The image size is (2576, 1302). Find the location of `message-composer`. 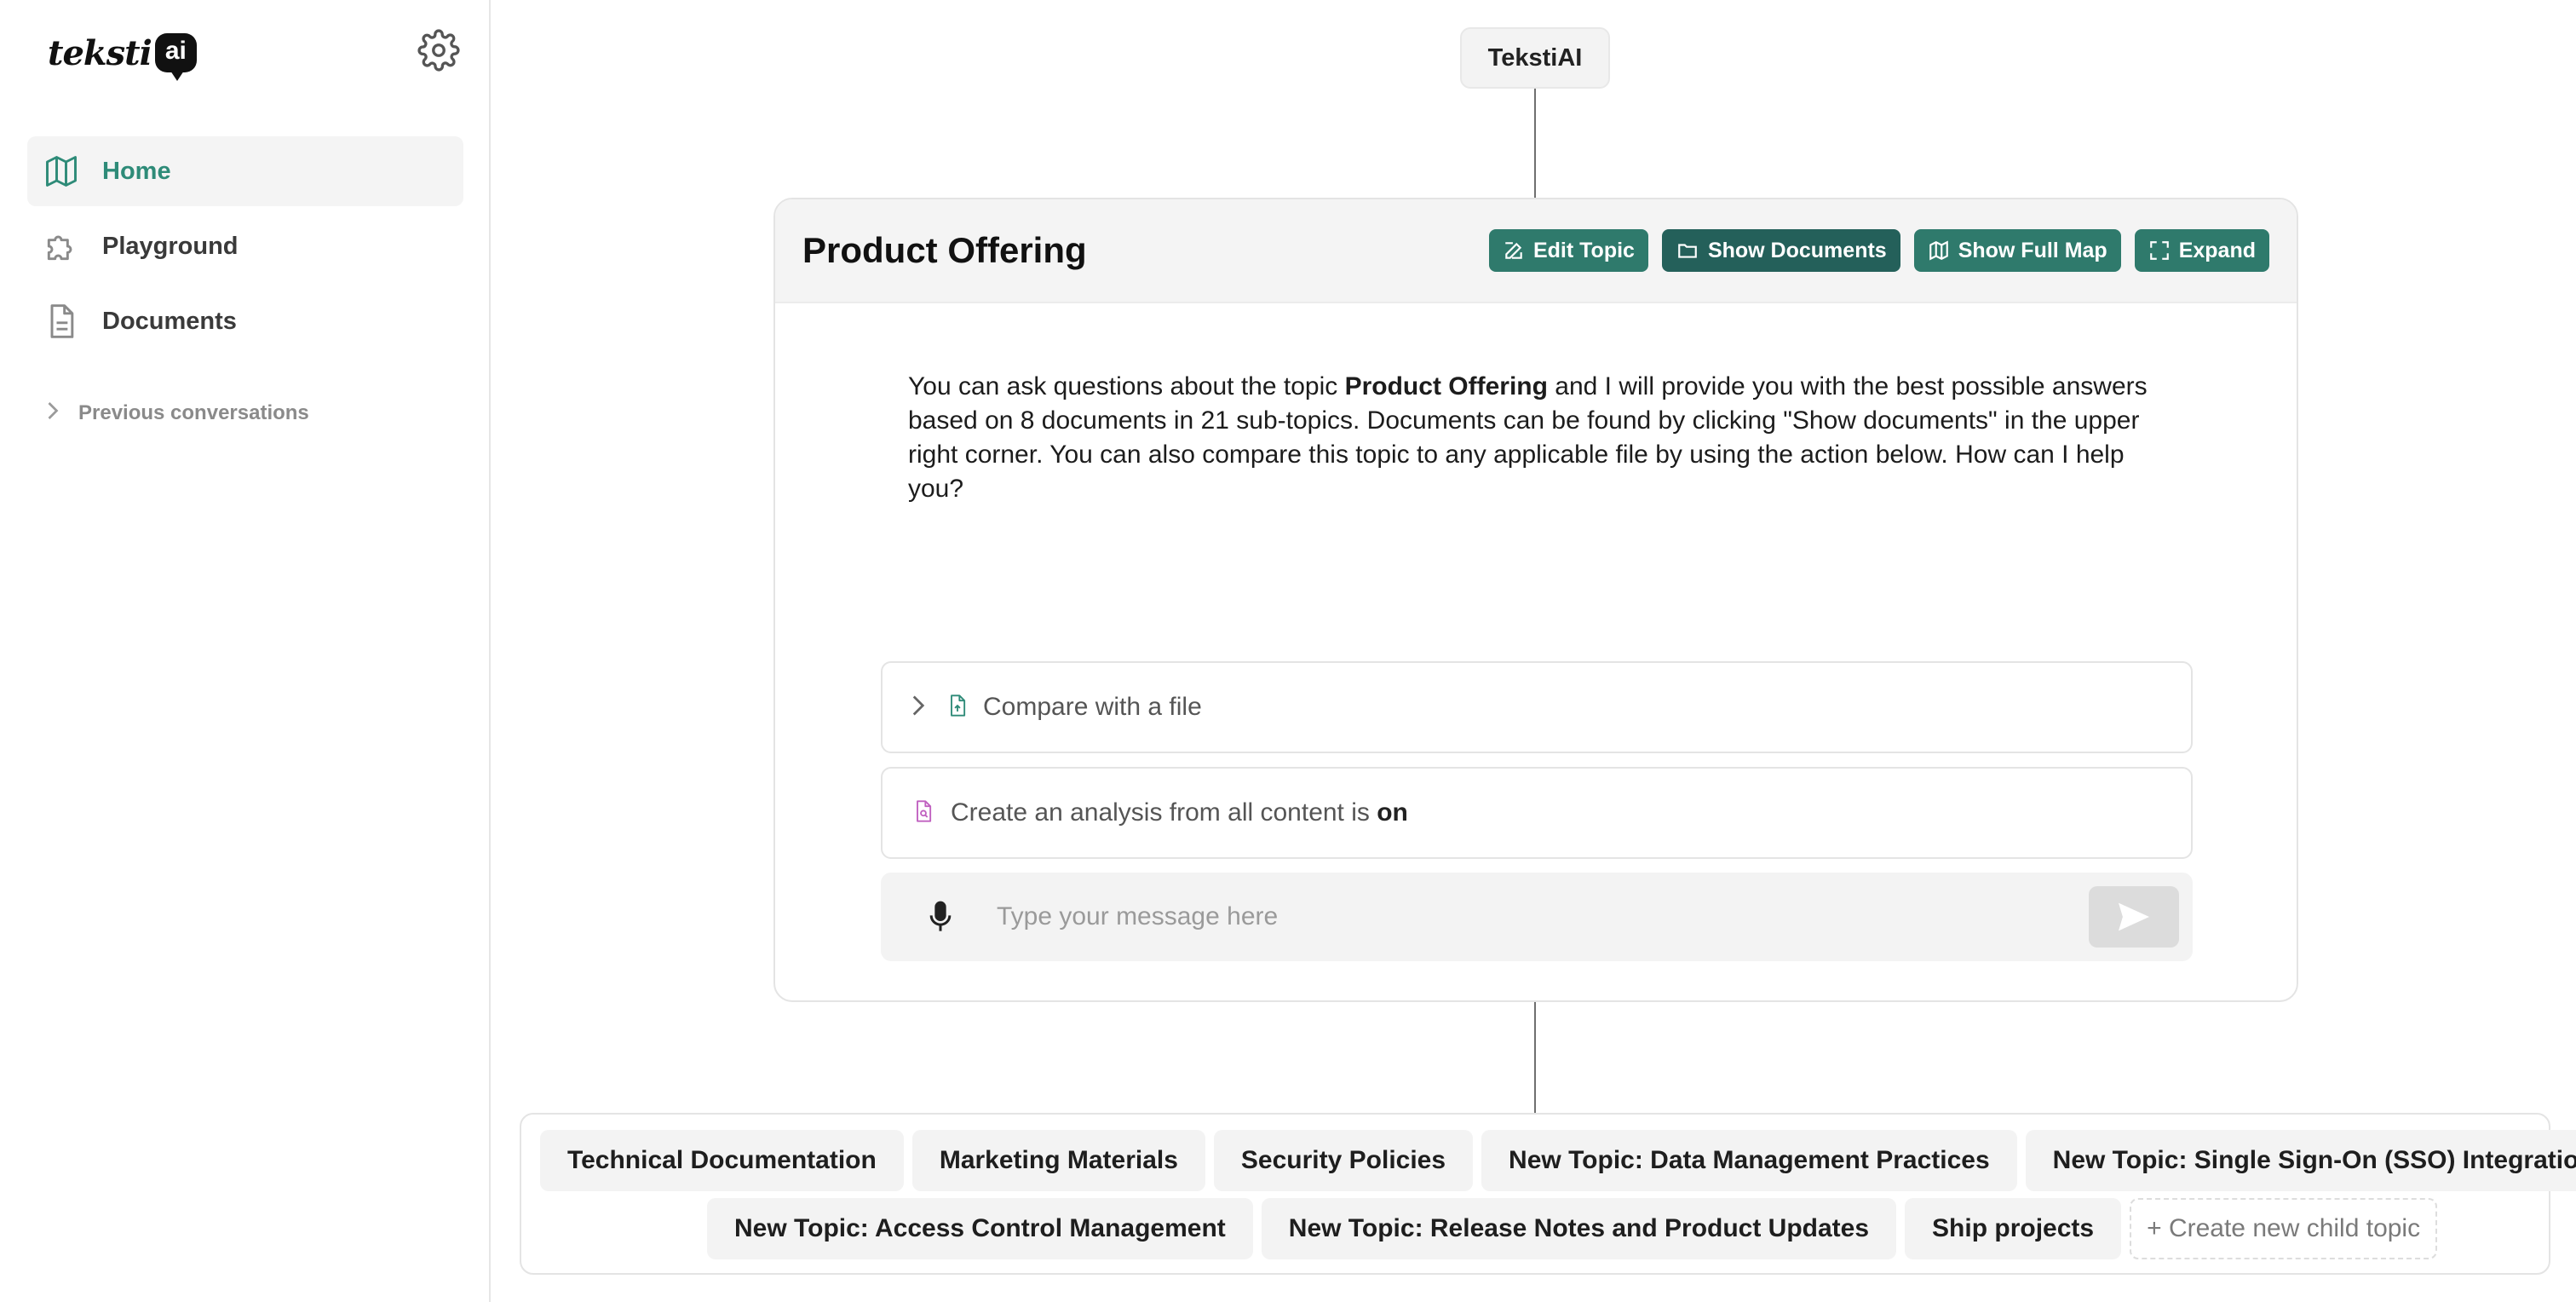

message-composer is located at coordinates (1537, 917).